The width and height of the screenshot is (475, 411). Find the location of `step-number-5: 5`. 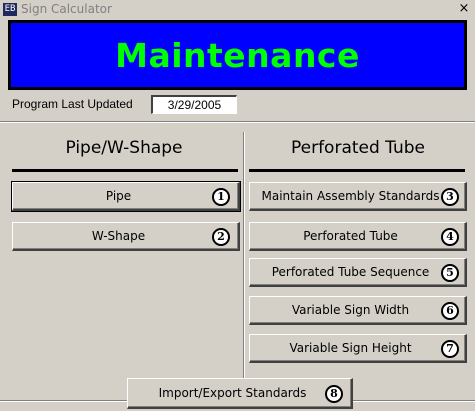

step-number-5: 5 is located at coordinates (450, 273).